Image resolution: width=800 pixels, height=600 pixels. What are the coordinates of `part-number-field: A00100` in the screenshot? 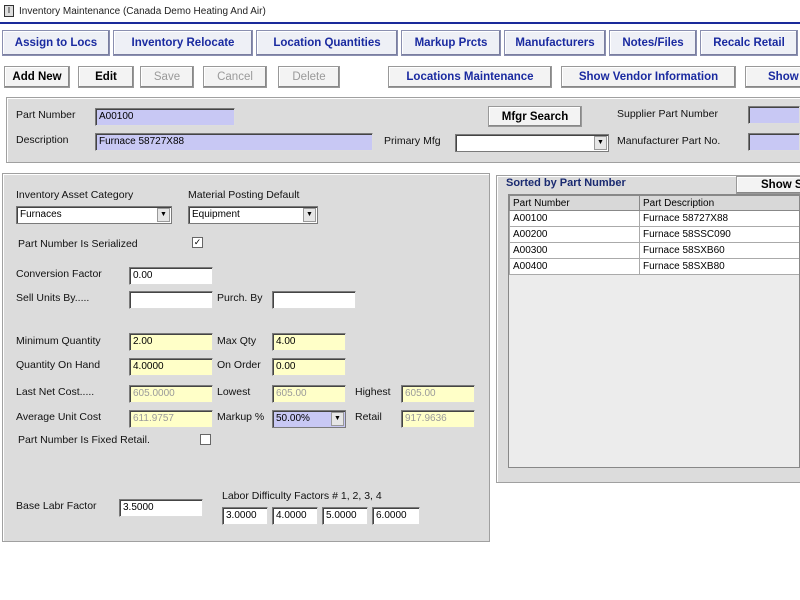 It's located at (165, 117).